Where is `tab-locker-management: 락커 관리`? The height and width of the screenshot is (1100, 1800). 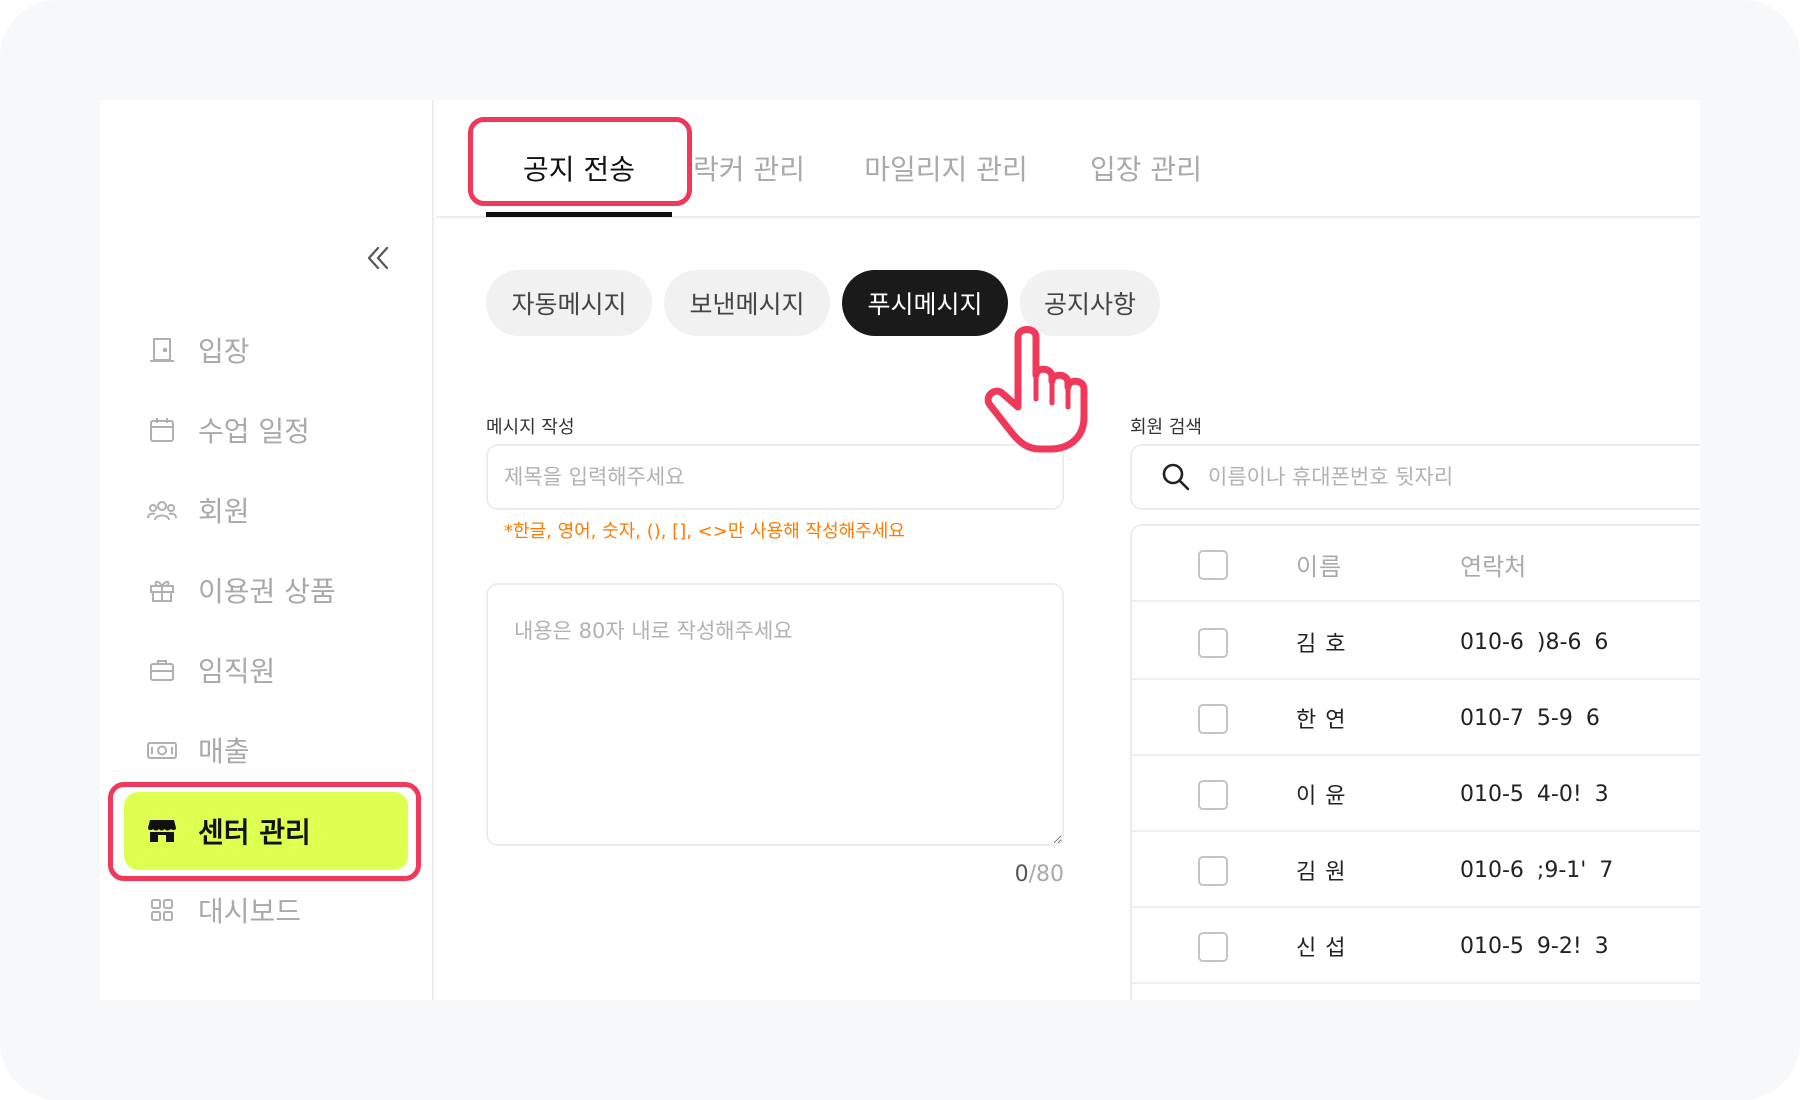 tab-locker-management: 락커 관리 is located at coordinates (749, 168).